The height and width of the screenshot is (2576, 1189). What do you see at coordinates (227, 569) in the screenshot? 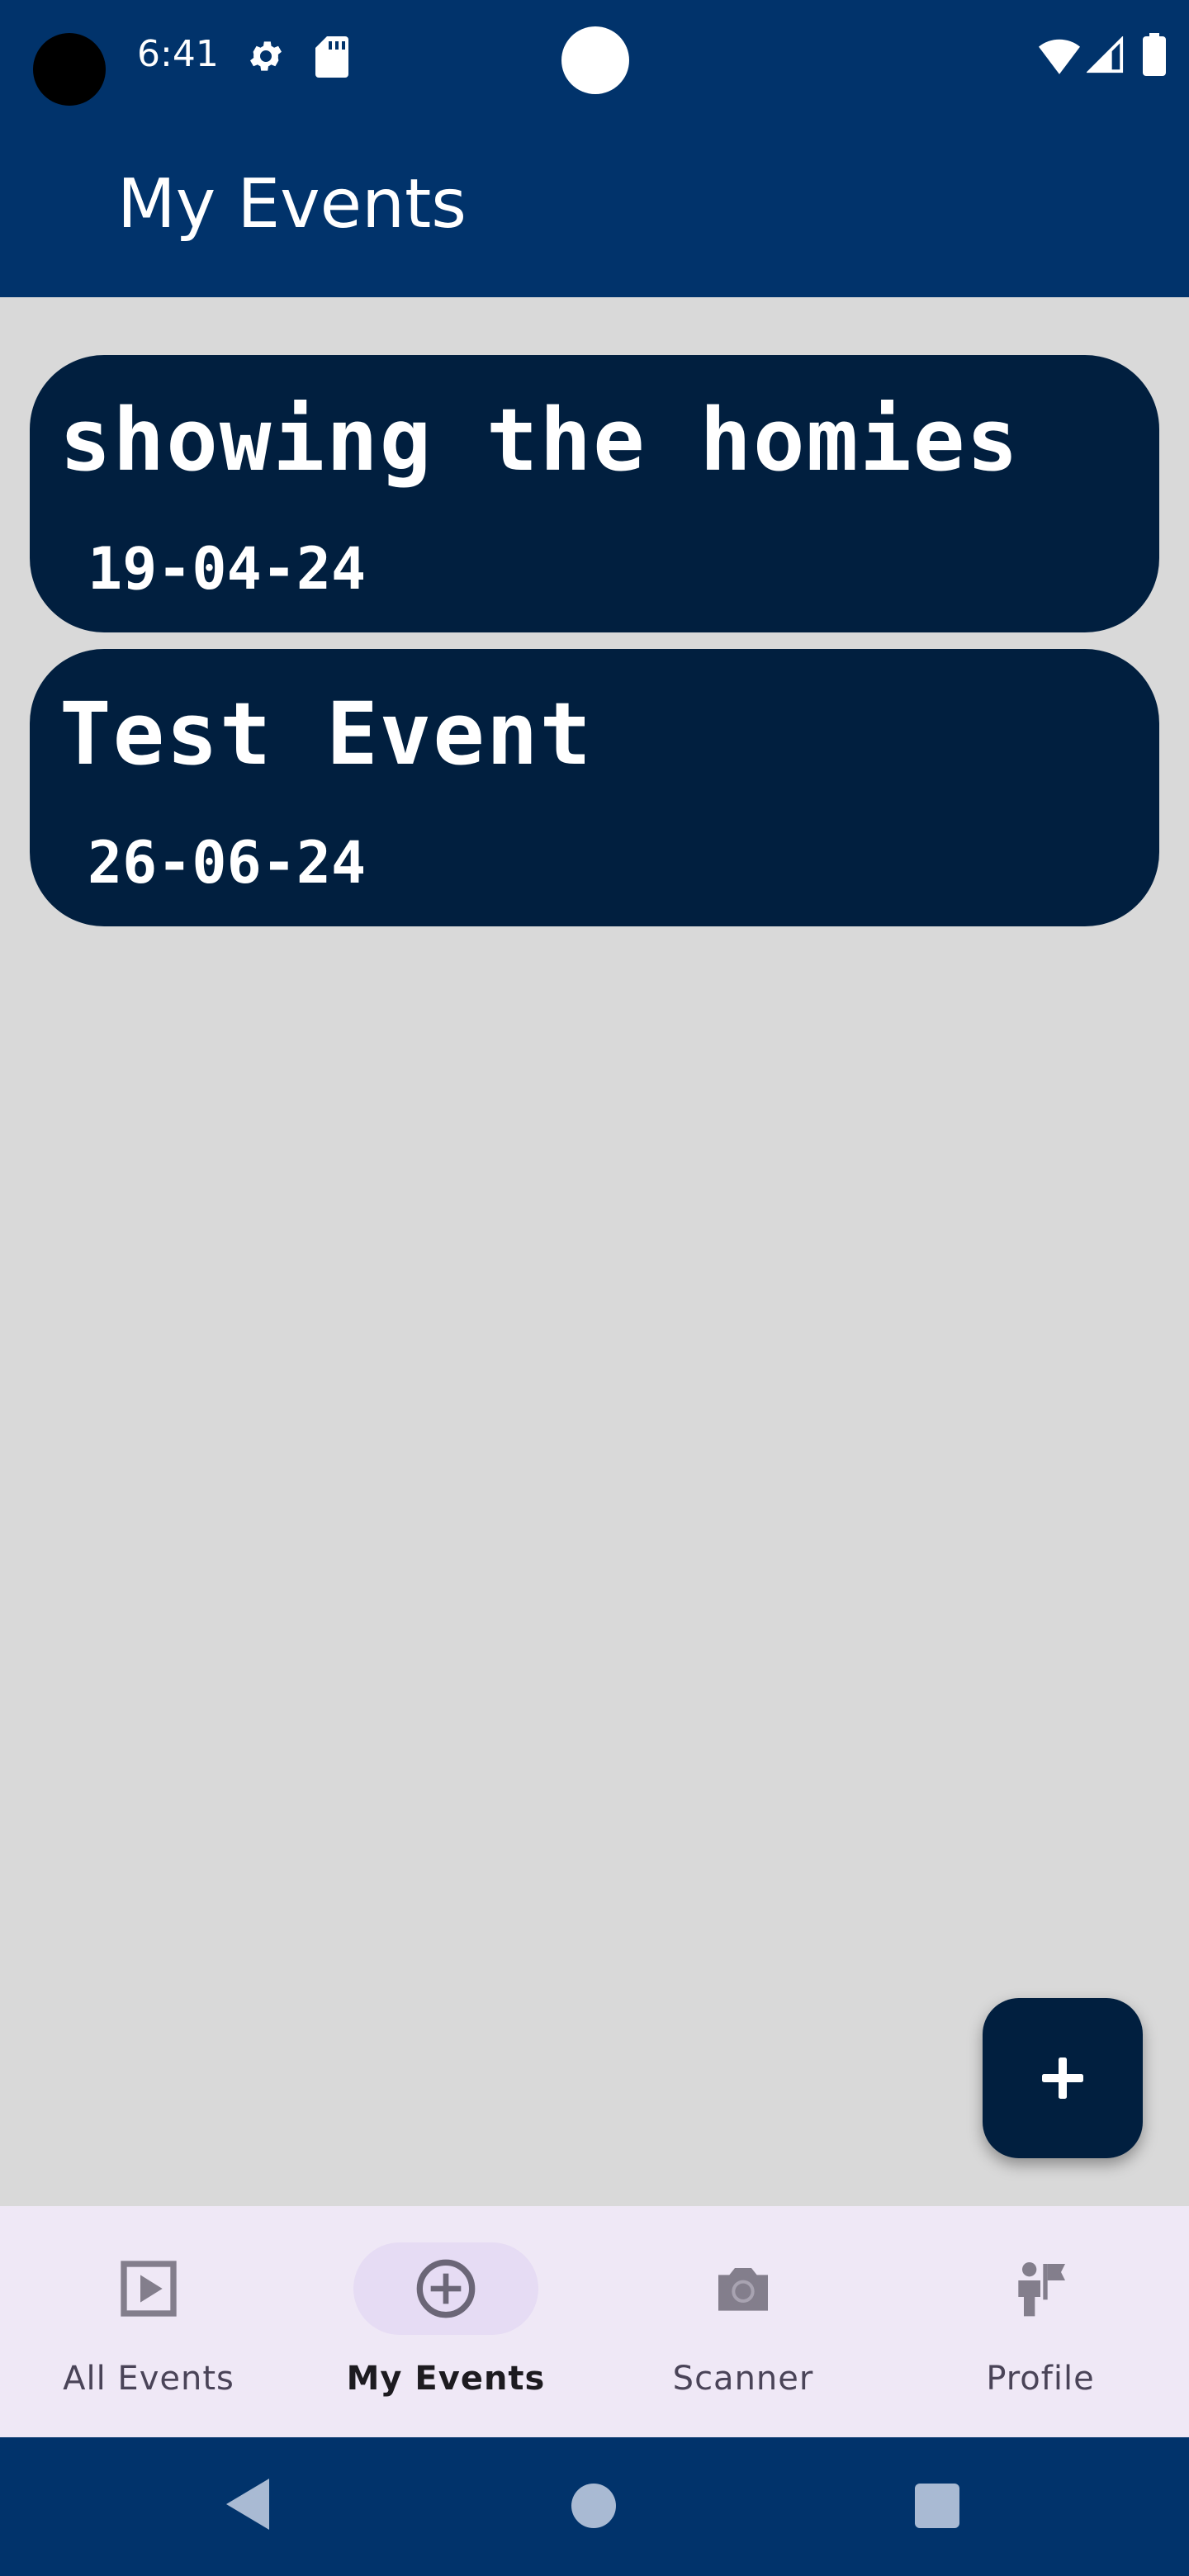
I see `event-date: 19-04-24` at bounding box center [227, 569].